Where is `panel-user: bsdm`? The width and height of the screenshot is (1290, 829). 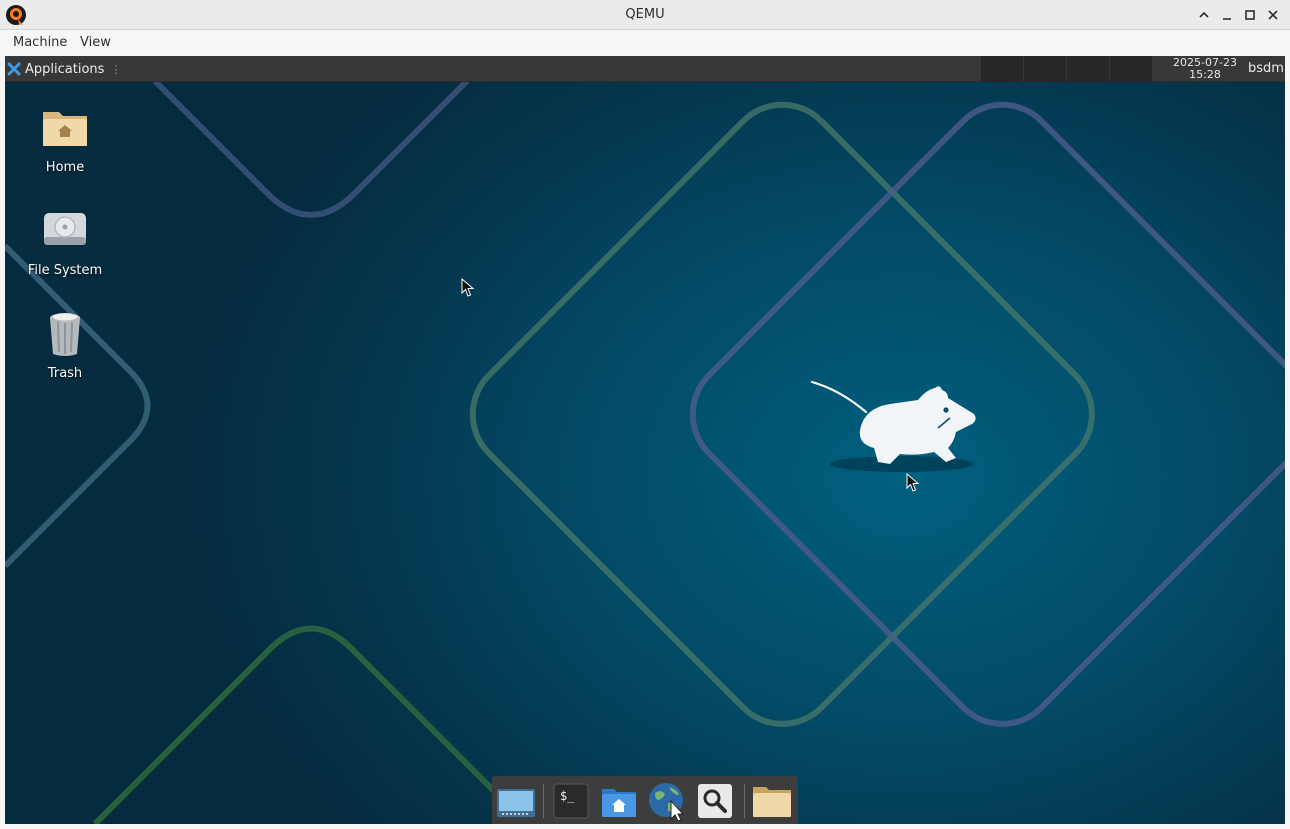
panel-user: bsdm is located at coordinates (1266, 68).